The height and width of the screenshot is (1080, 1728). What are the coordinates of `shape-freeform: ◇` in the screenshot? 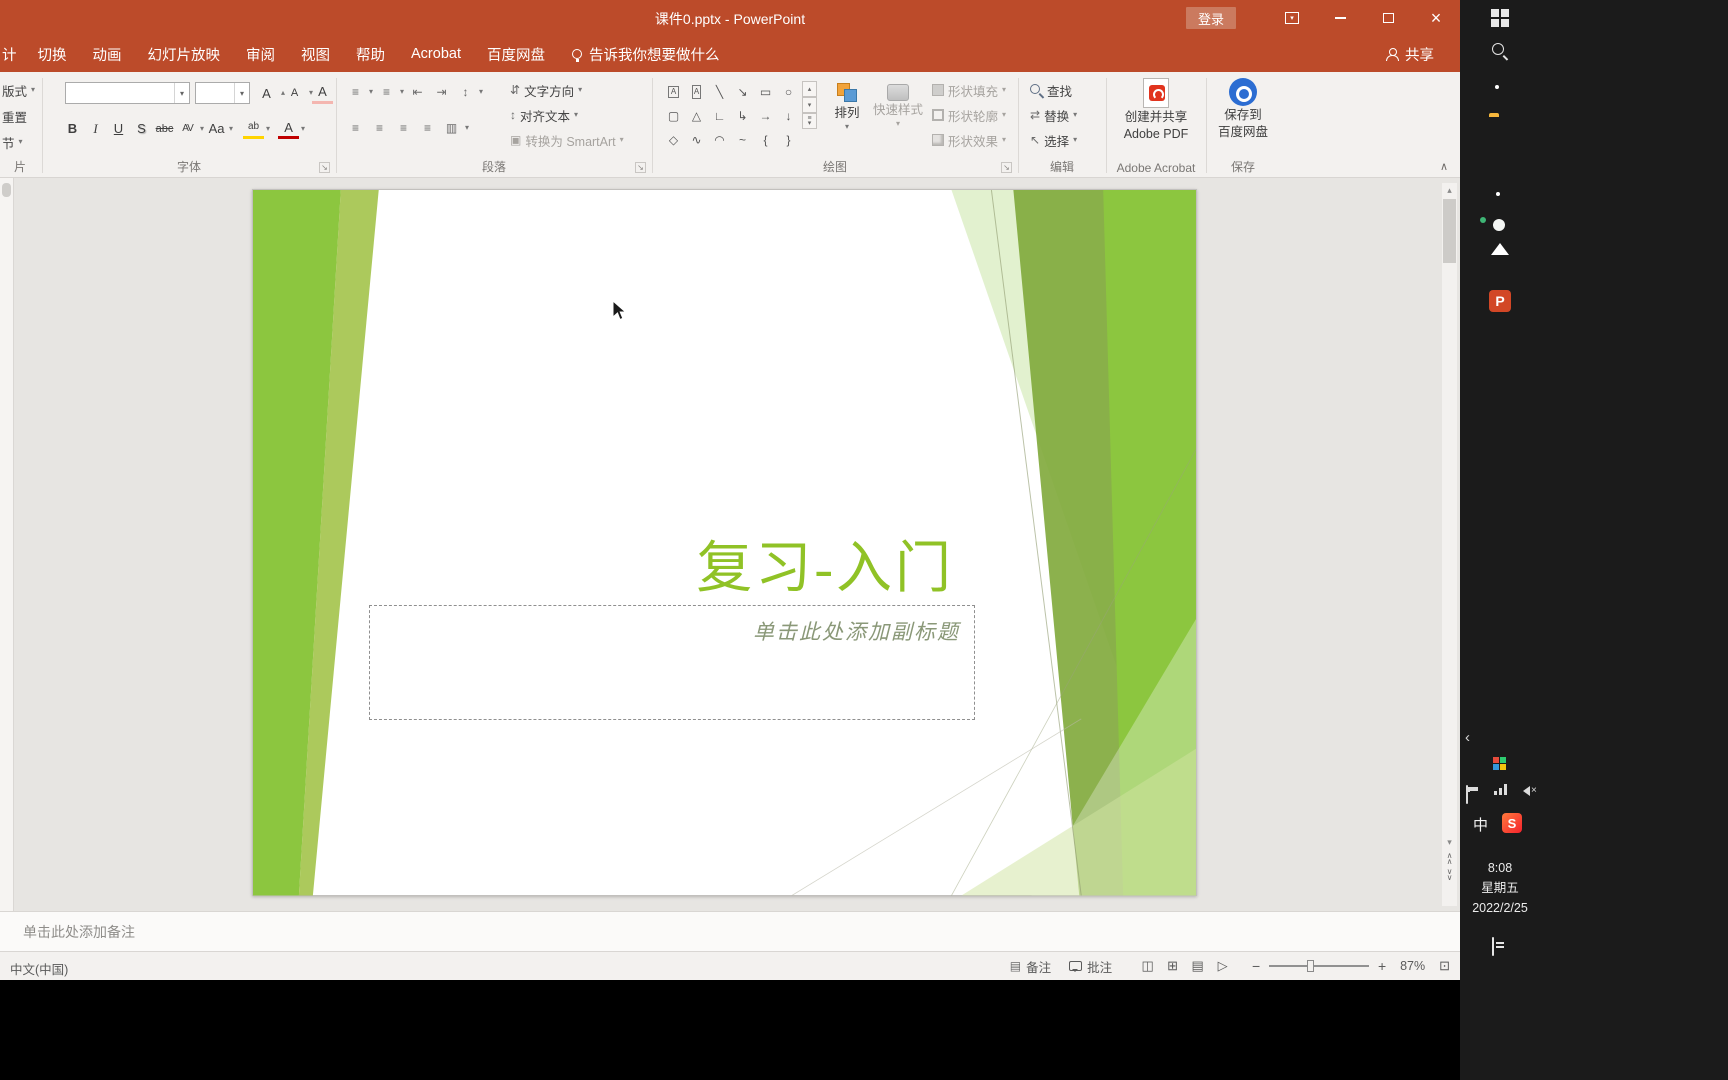 It's located at (673, 140).